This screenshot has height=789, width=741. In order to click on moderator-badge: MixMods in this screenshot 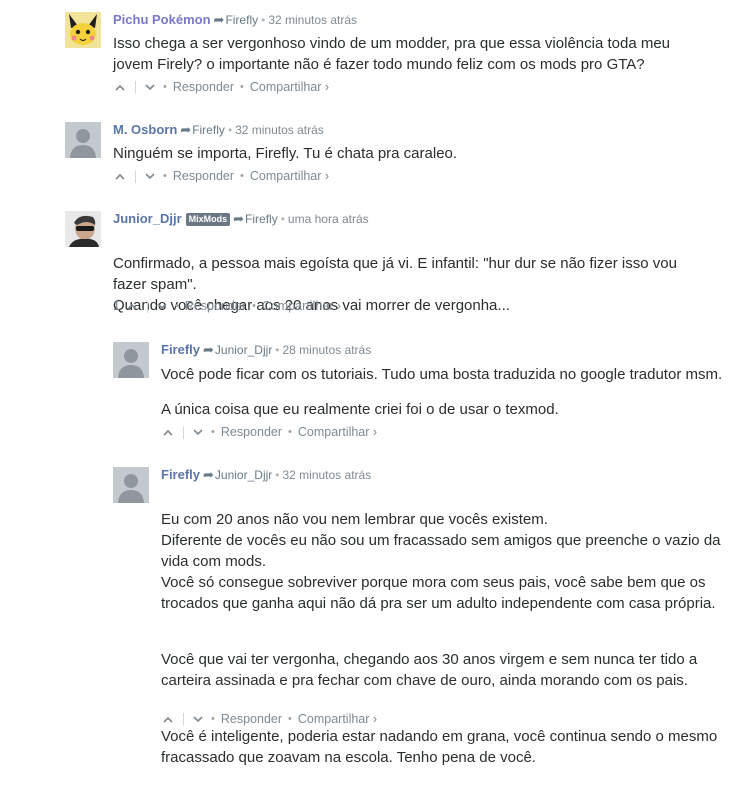, I will do `click(208, 219)`.